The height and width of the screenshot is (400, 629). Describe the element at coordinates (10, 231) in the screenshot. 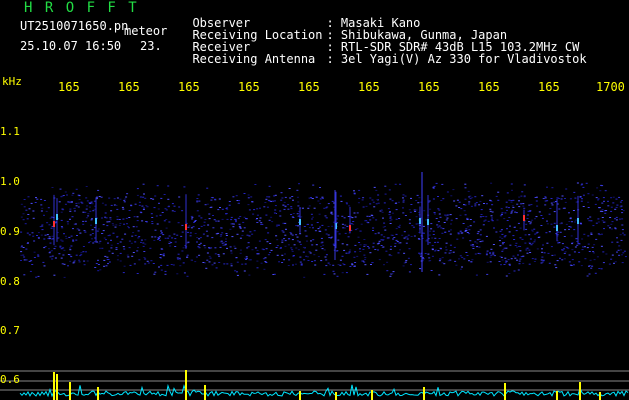

I see `y-tick-label: 0.9` at that location.